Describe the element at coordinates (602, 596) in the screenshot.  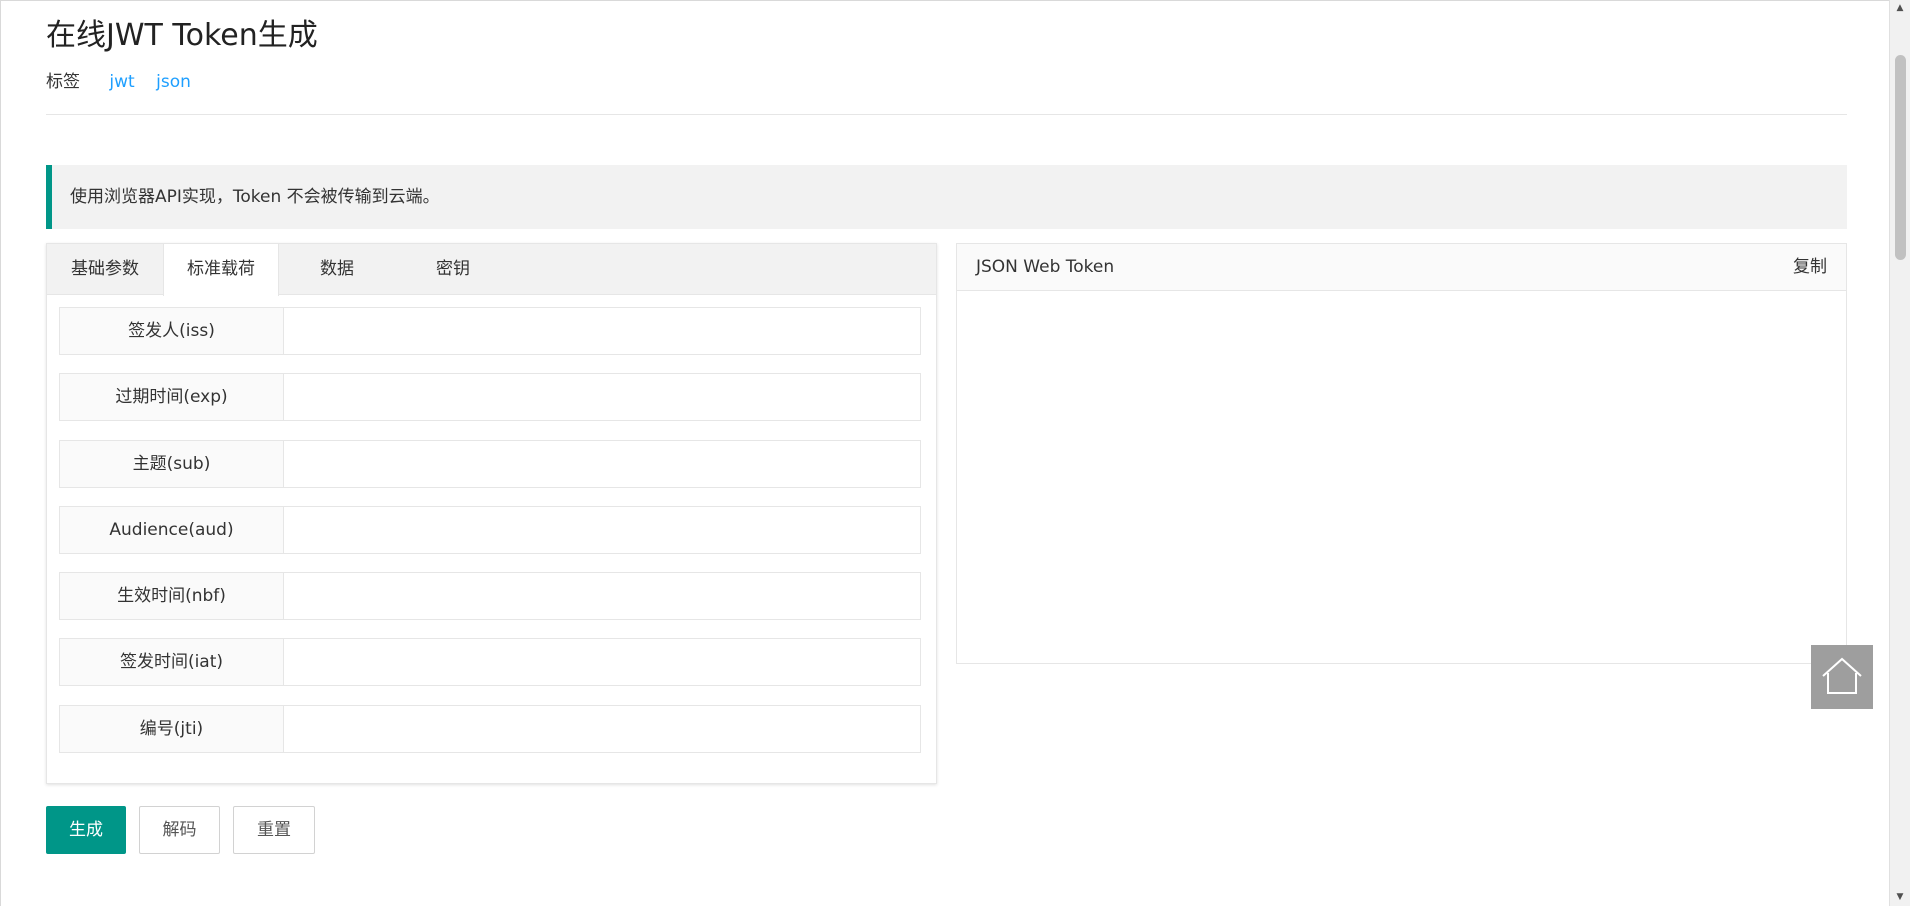
I see `nbf-input` at that location.